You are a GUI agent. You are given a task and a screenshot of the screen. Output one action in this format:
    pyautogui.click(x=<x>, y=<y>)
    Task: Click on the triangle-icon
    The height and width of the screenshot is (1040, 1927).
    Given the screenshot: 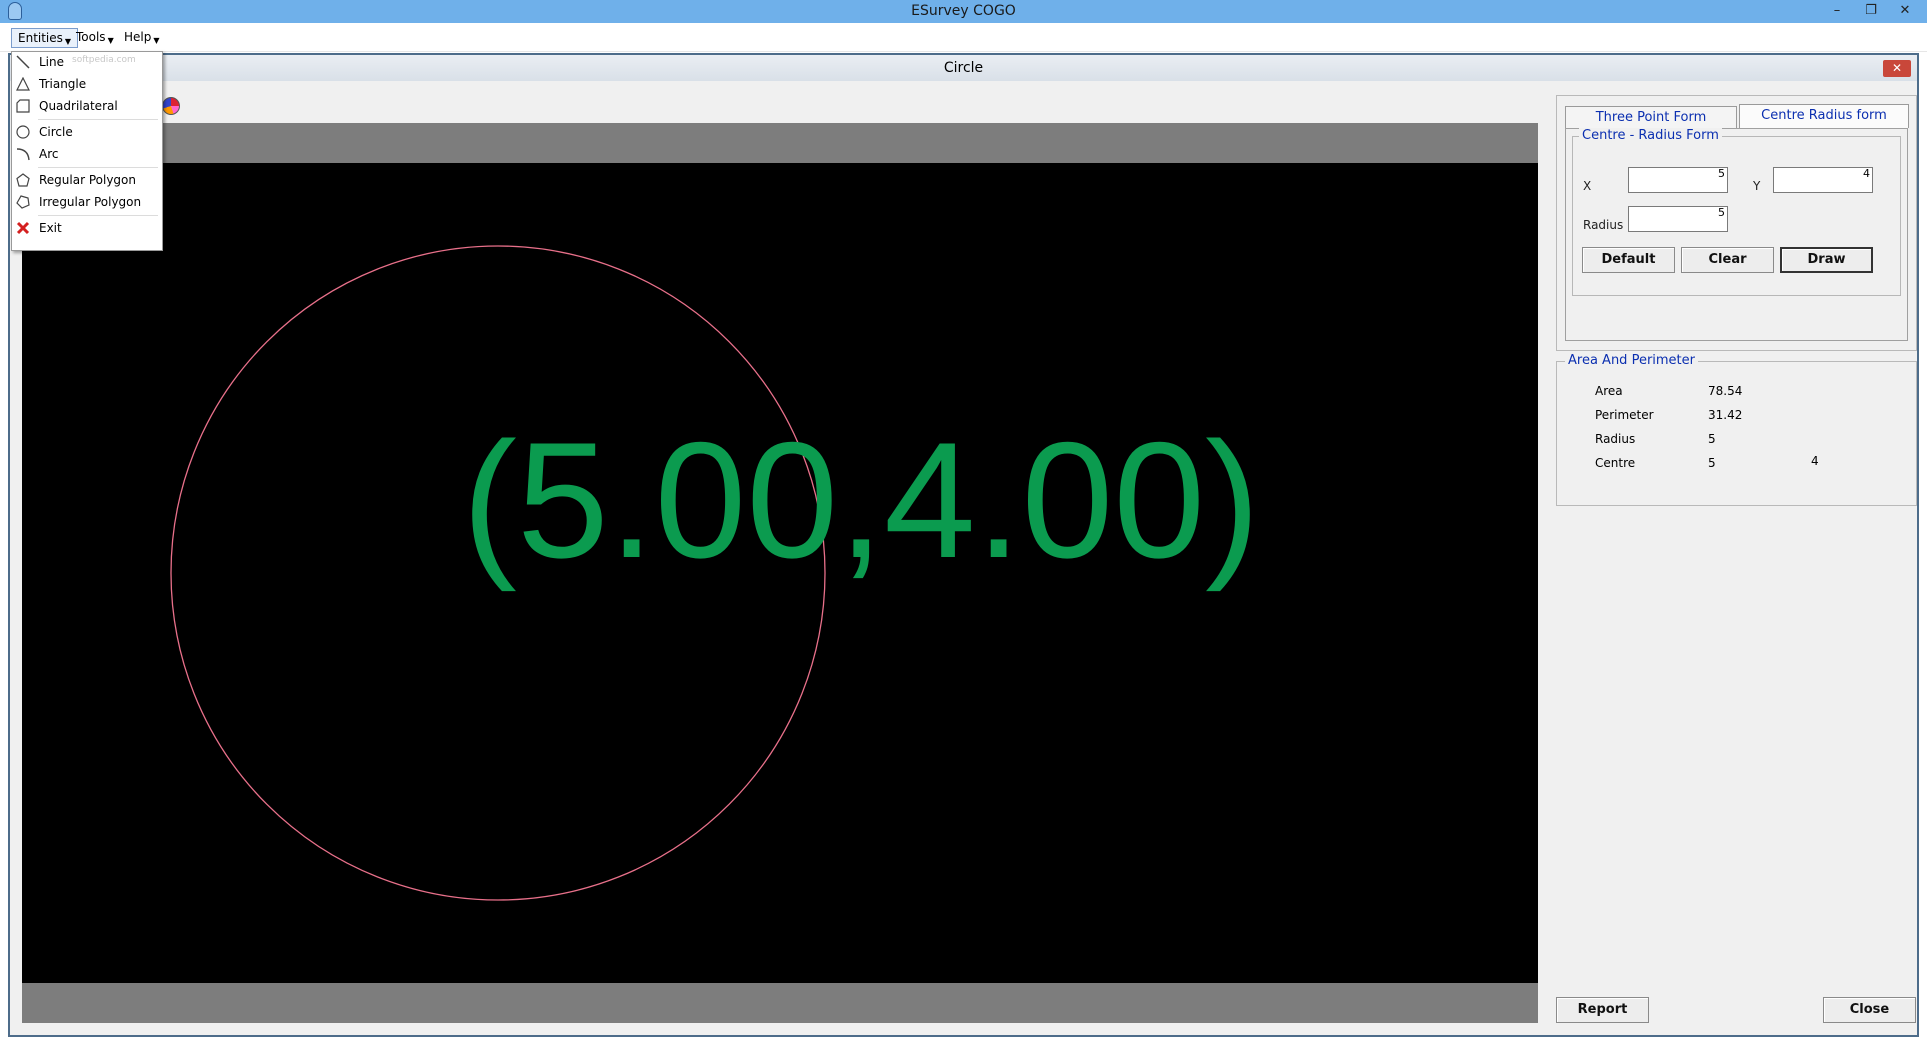 What is the action you would take?
    pyautogui.click(x=23, y=84)
    